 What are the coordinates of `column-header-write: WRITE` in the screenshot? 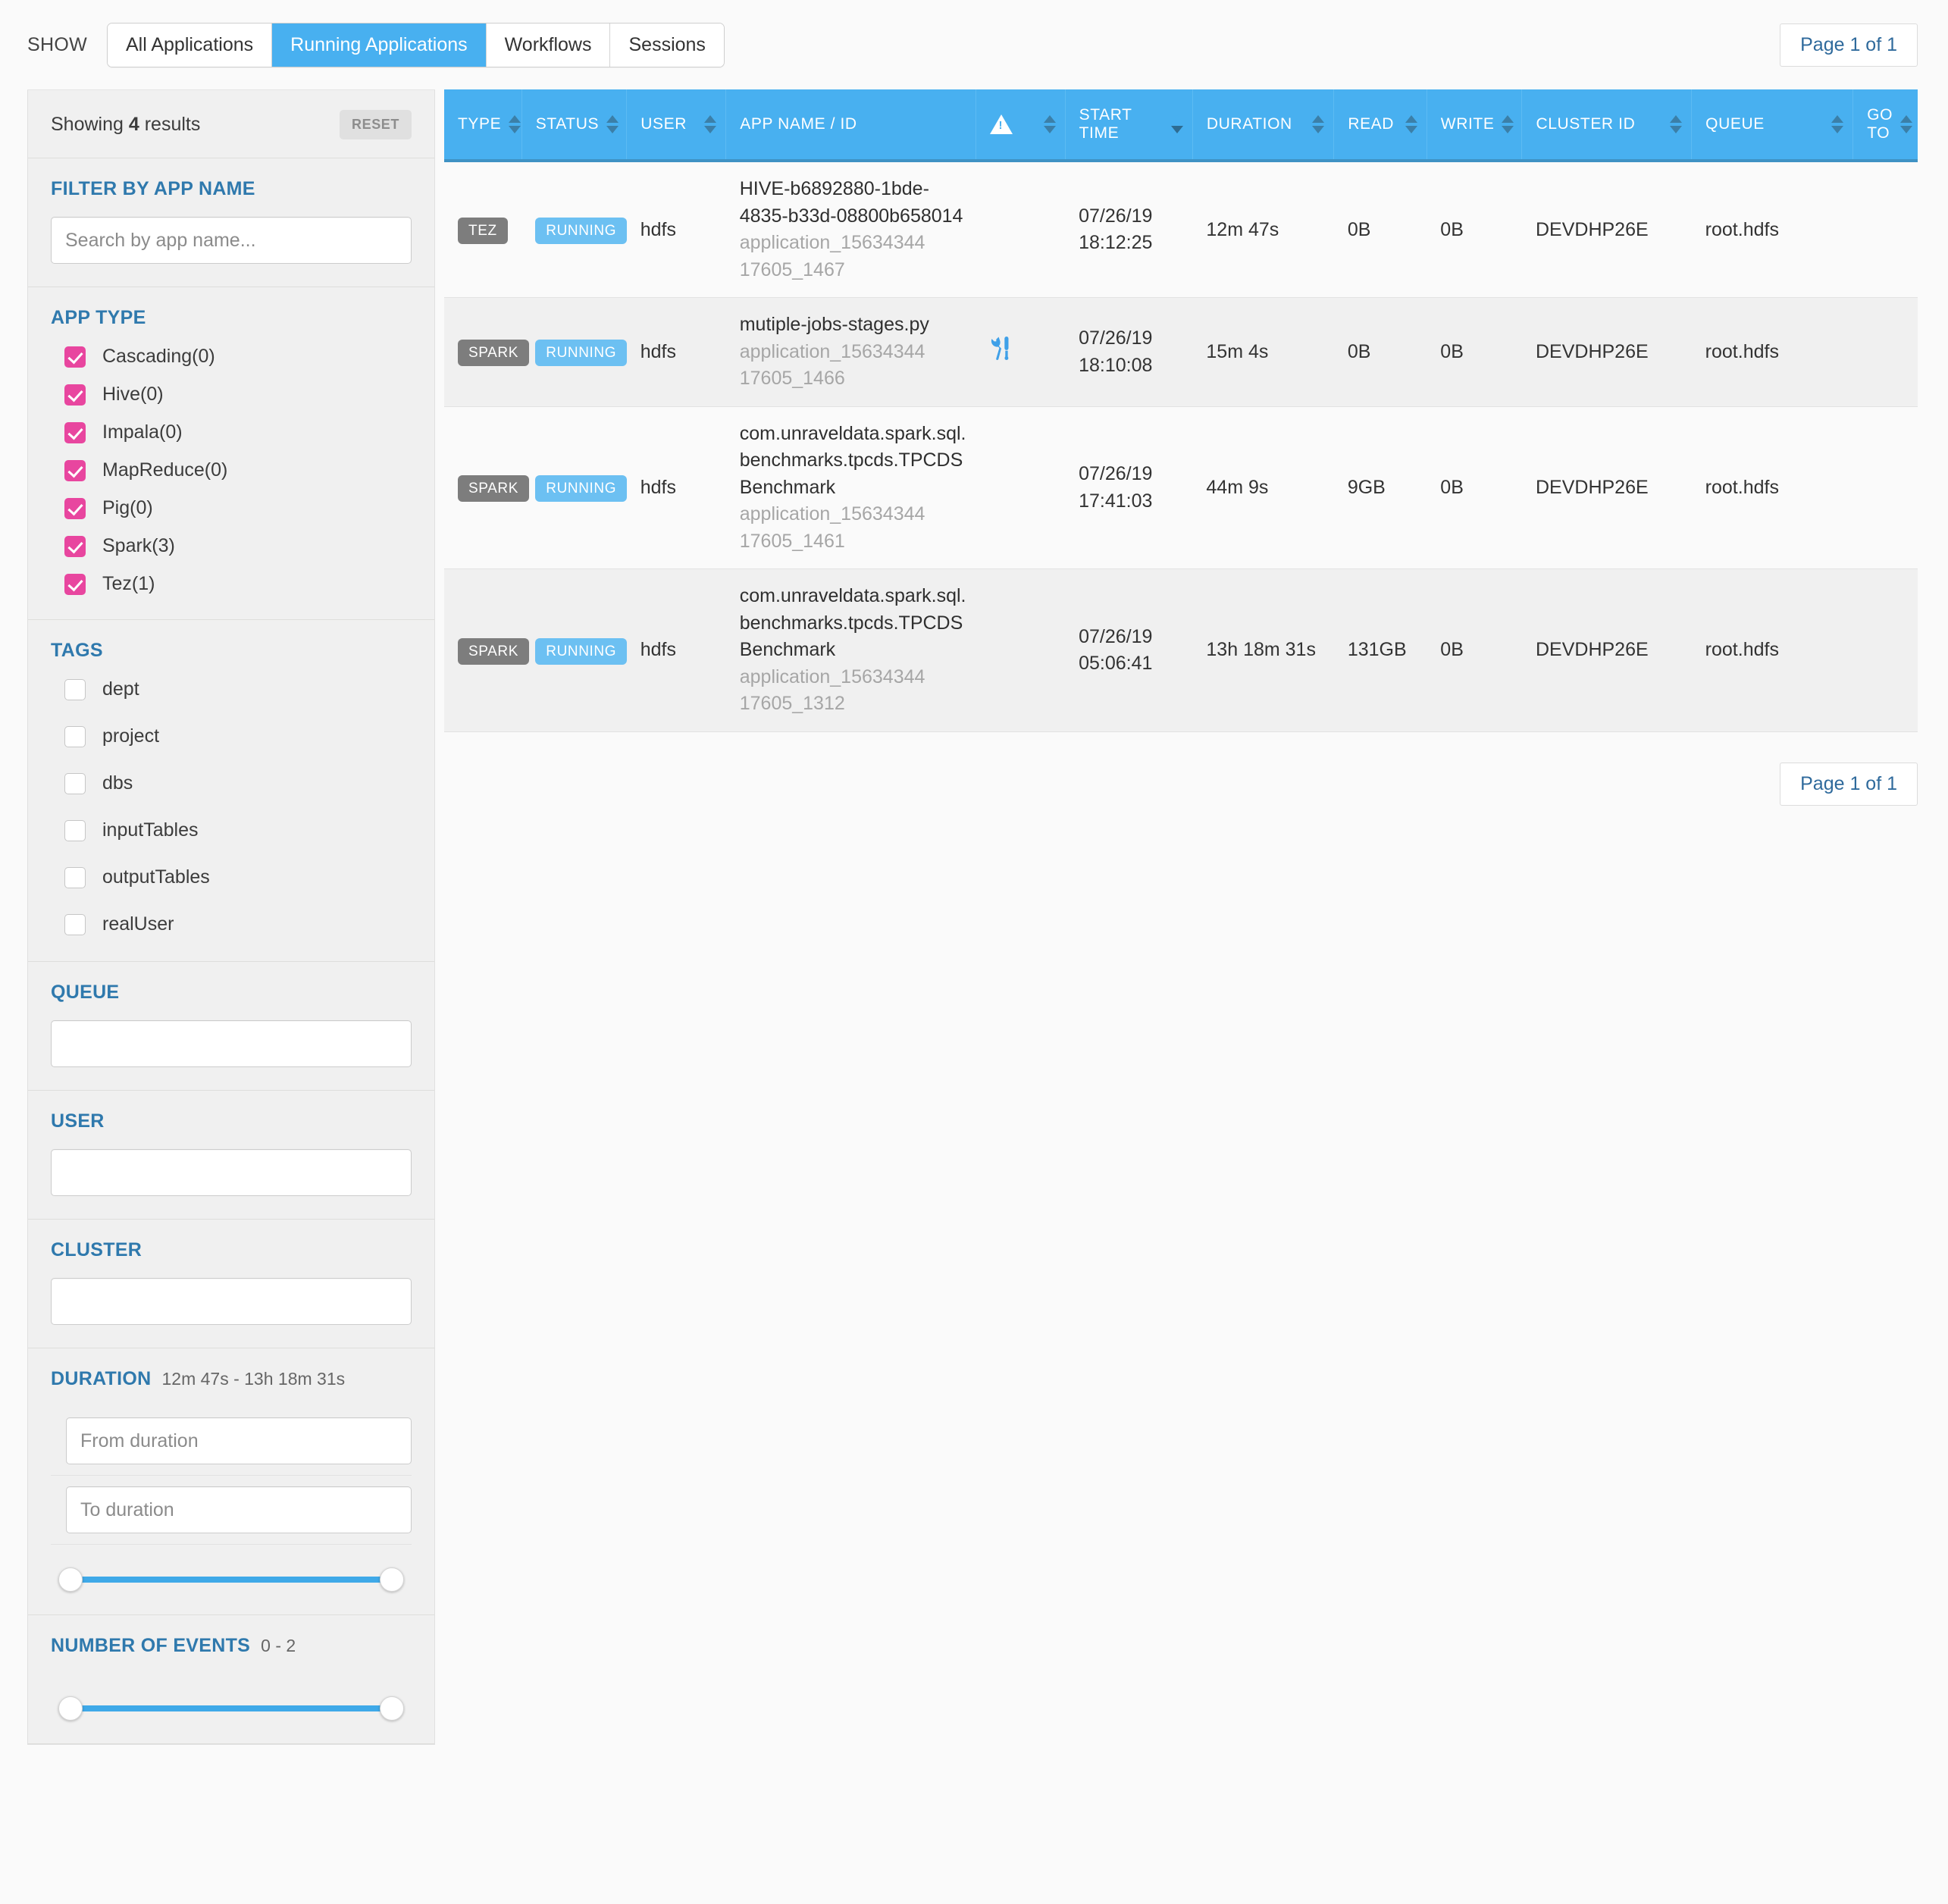 It's located at (1475, 126).